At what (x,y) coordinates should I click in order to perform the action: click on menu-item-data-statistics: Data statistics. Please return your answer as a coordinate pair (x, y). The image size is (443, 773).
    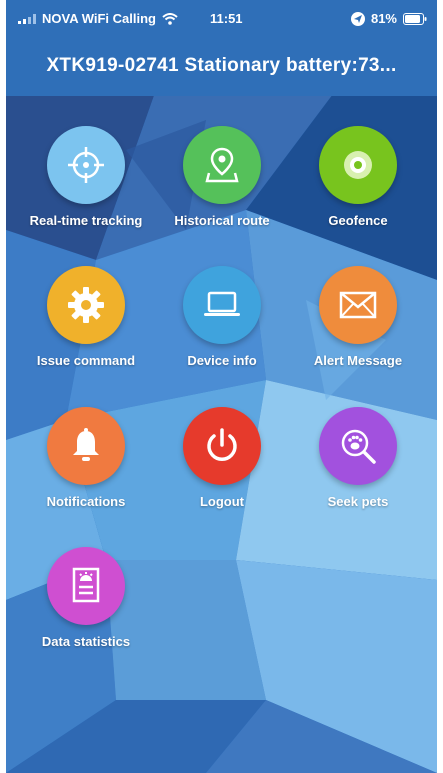
    Looking at the image, I should click on (86, 583).